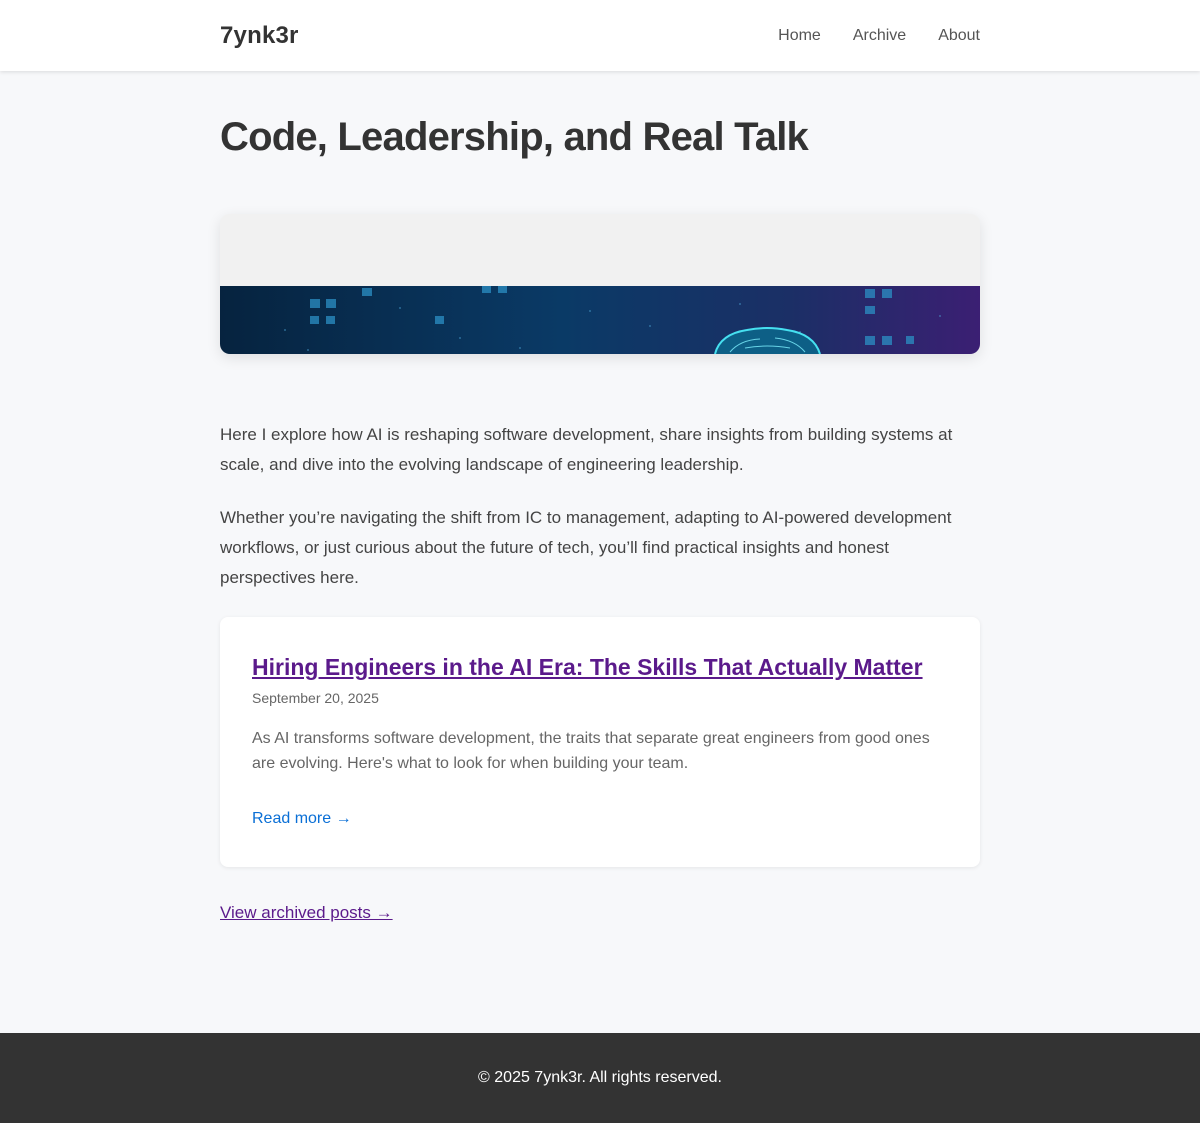 This screenshot has width=1200, height=1123. I want to click on read-more-link: Read more →, so click(302, 819).